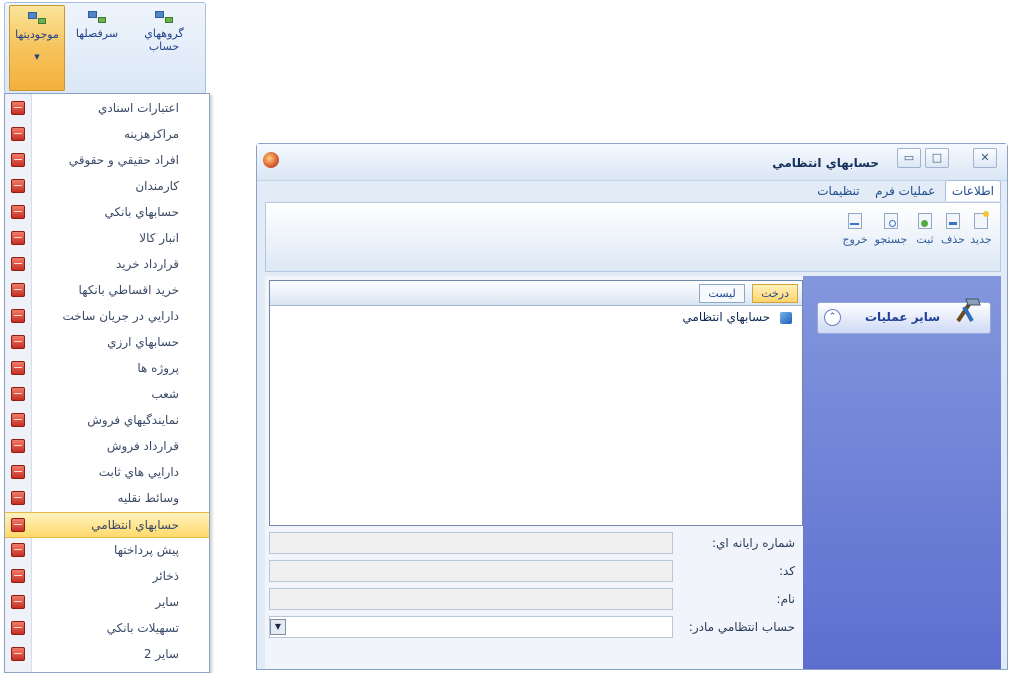 The width and height of the screenshot is (1009, 673). Describe the element at coordinates (981, 220) in the screenshot. I see `new-icon` at that location.